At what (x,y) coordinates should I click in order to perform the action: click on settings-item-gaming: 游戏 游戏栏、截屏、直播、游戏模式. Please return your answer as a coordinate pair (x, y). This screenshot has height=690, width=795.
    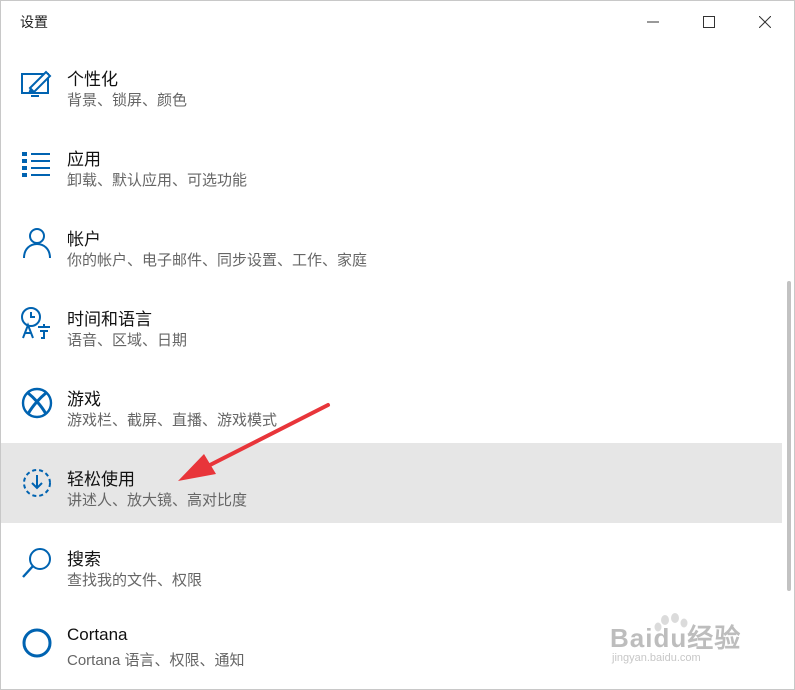
    Looking at the image, I should click on (391, 403).